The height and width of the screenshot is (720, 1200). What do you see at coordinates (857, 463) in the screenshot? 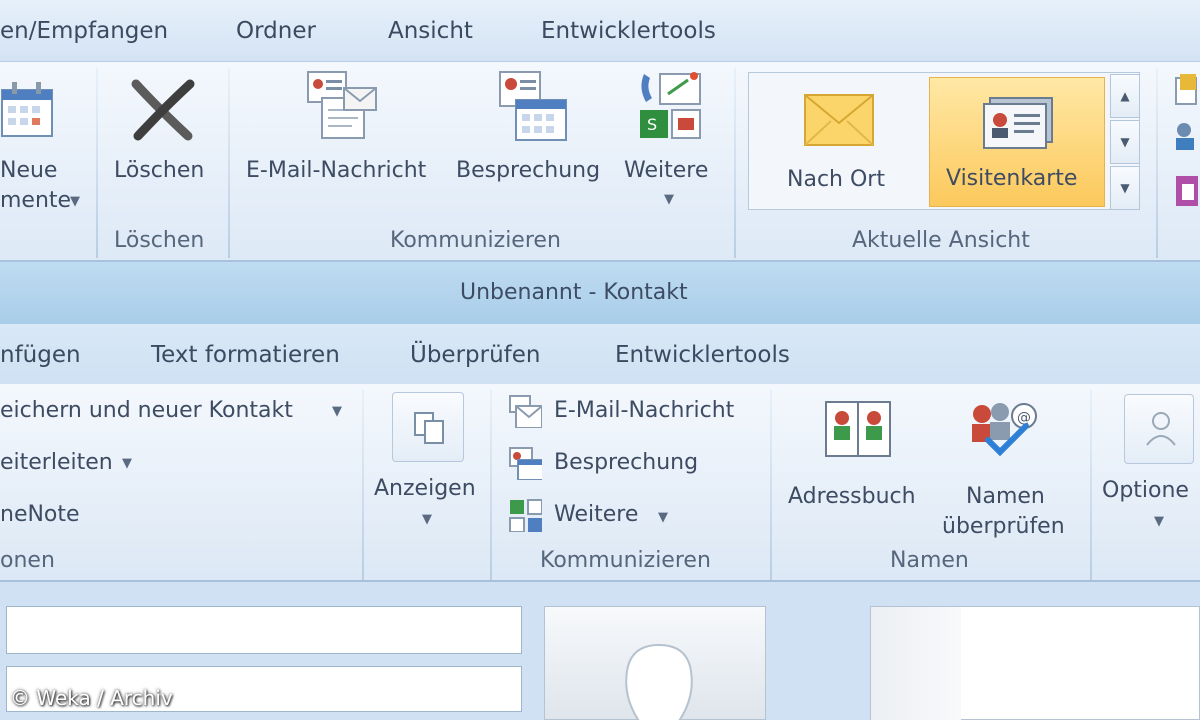
I see `address-book-button: Adressbuch` at bounding box center [857, 463].